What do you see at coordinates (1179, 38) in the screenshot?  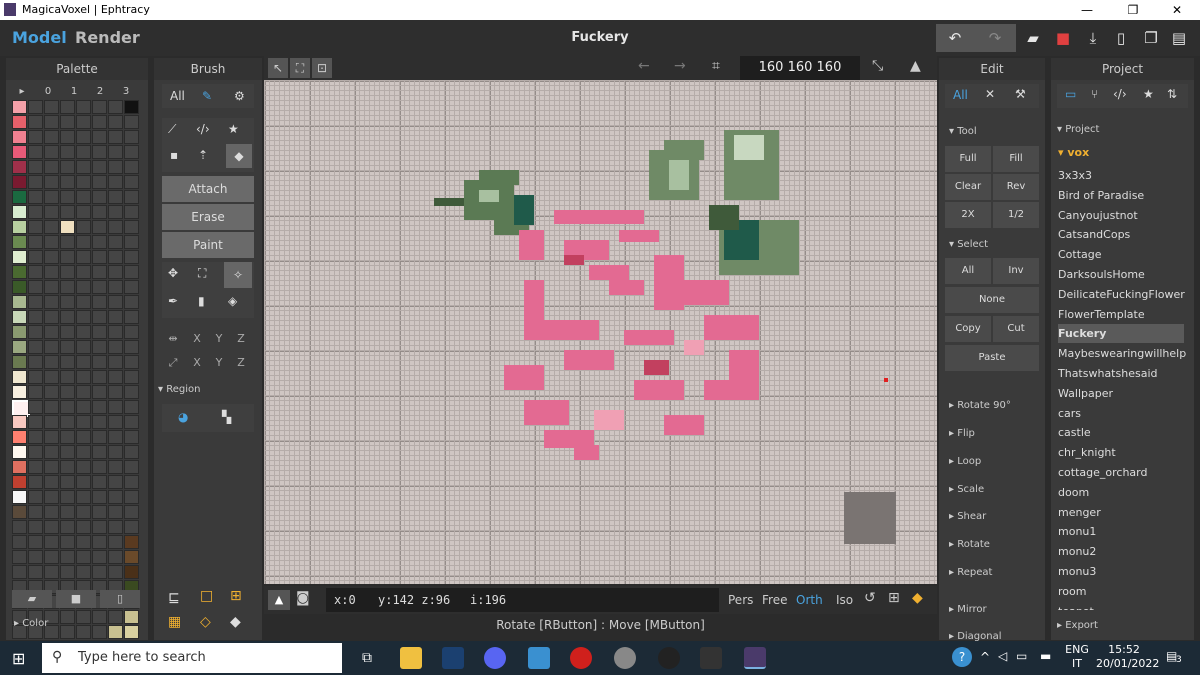 I see `files-icon: ▤` at bounding box center [1179, 38].